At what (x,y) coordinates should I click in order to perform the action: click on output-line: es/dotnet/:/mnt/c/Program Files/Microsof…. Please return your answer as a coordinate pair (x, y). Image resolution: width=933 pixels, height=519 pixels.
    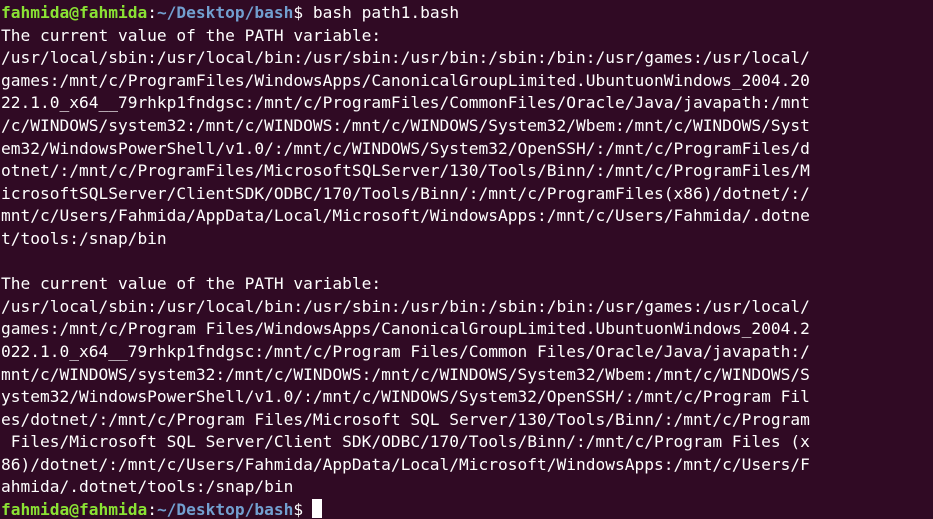
    Looking at the image, I should click on (405, 419).